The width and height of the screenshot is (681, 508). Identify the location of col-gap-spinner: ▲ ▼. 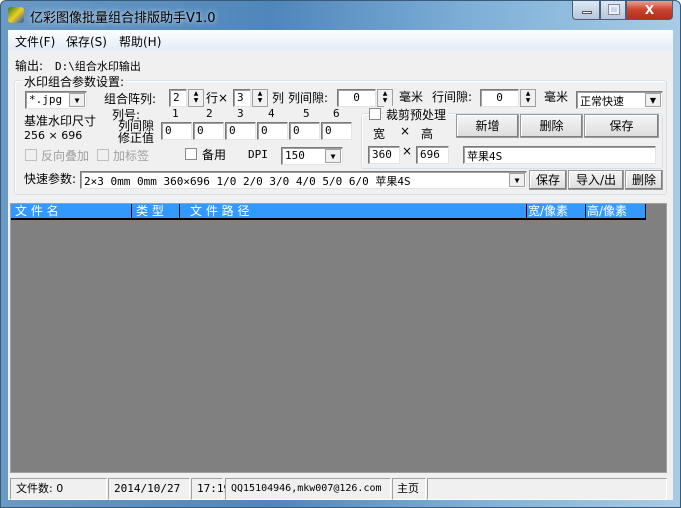
(385, 98).